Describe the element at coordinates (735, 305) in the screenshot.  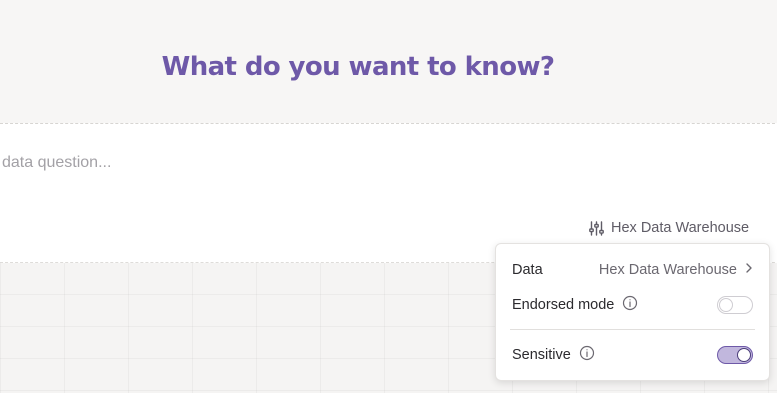
I see `endorsed-mode-toggle` at that location.